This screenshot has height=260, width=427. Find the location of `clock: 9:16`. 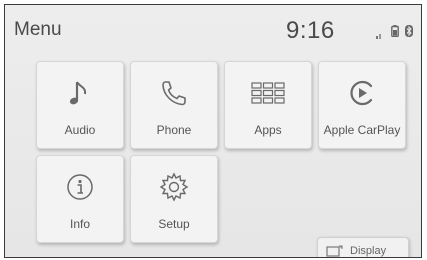

clock: 9:16 is located at coordinates (310, 30).